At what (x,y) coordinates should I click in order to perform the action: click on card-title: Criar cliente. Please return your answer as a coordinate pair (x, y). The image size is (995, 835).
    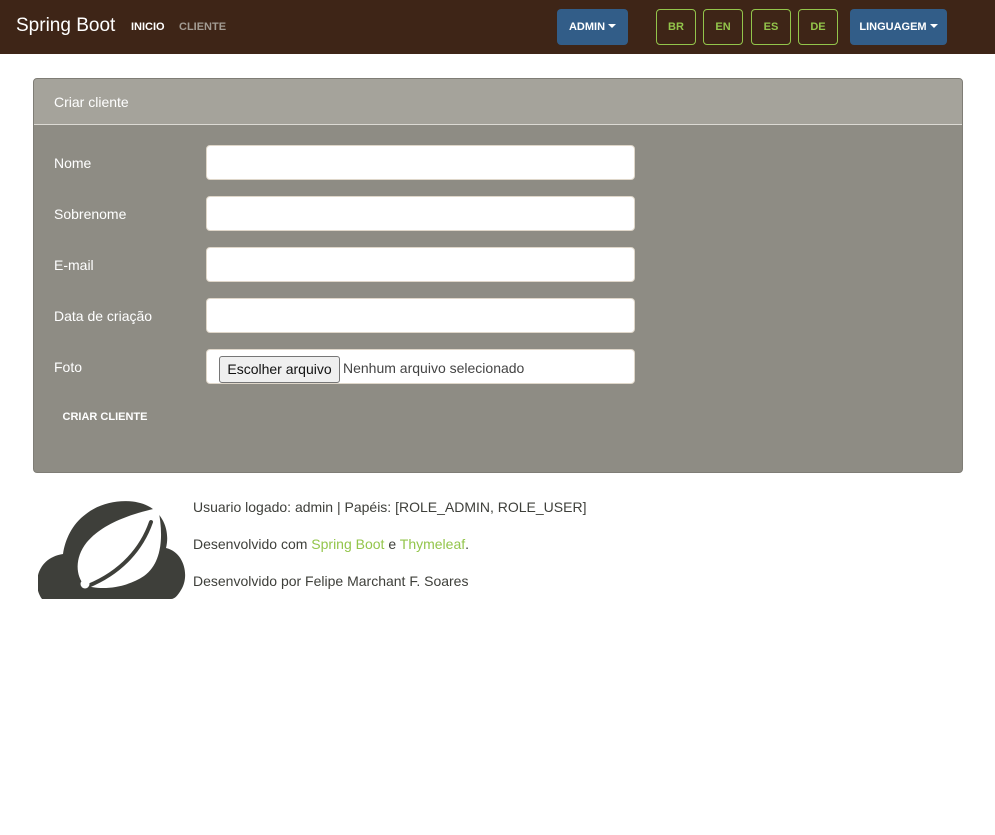
    Looking at the image, I should click on (91, 102).